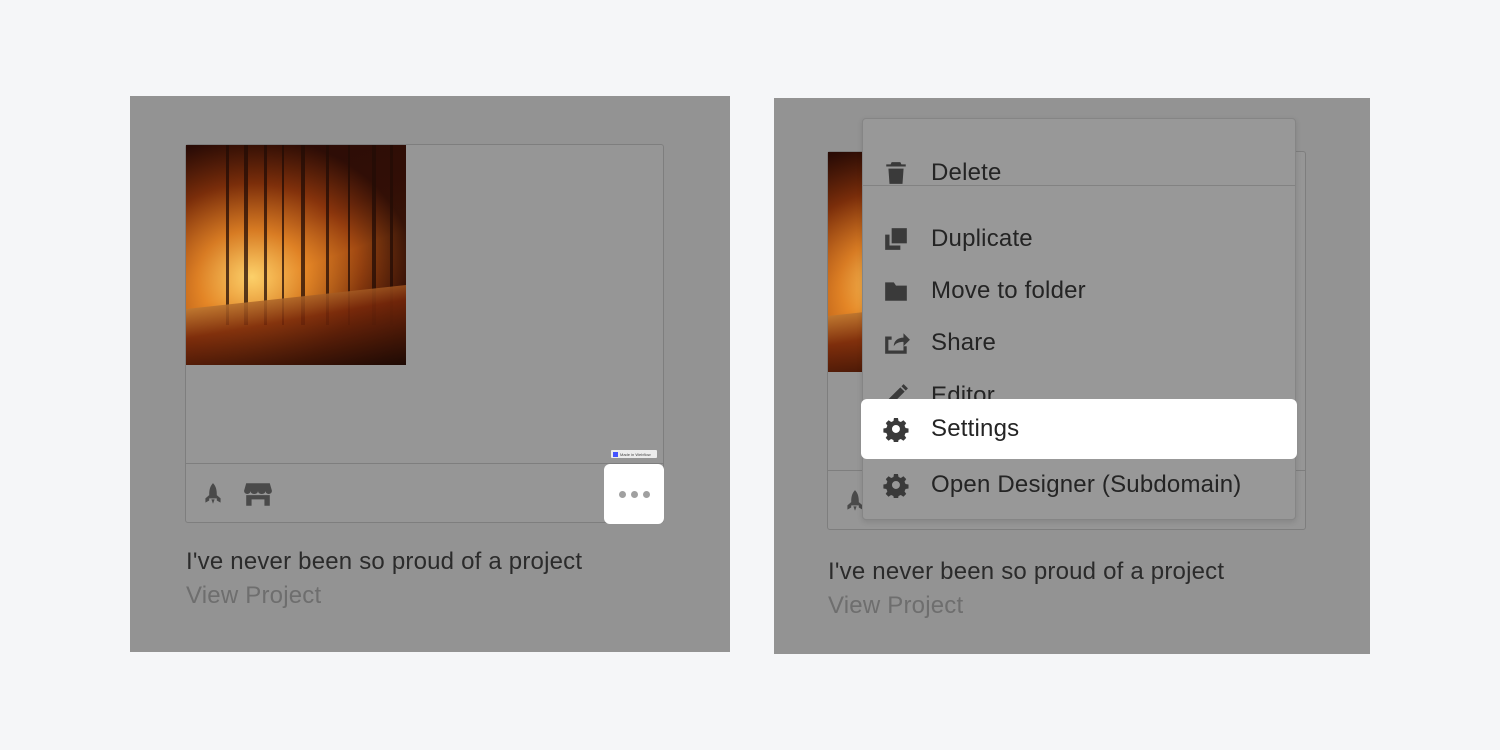  I want to click on menu-item-delete: Delete, so click(1079, 173).